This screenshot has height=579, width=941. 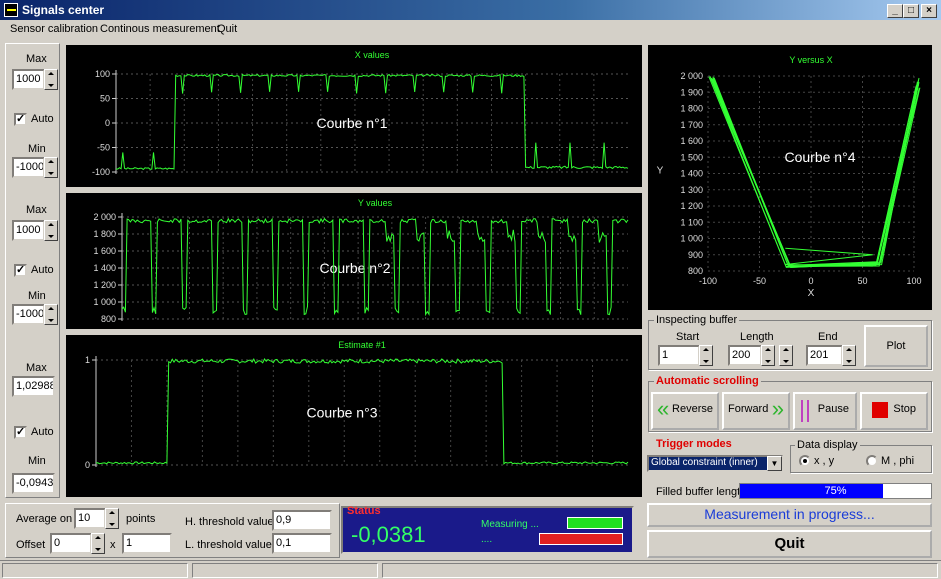 What do you see at coordinates (692, 409) in the screenshot?
I see `reverse-label: Reverse` at bounding box center [692, 409].